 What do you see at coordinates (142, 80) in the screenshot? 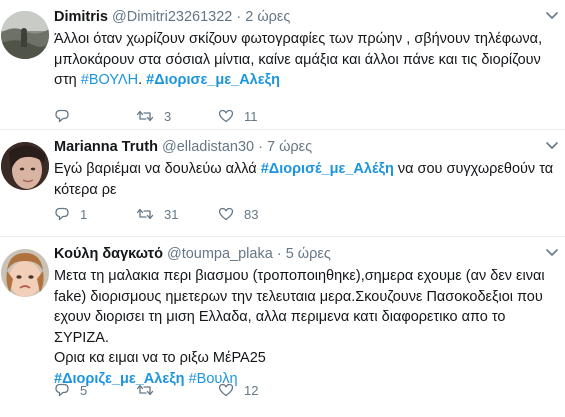
I see `text-fragment: .` at bounding box center [142, 80].